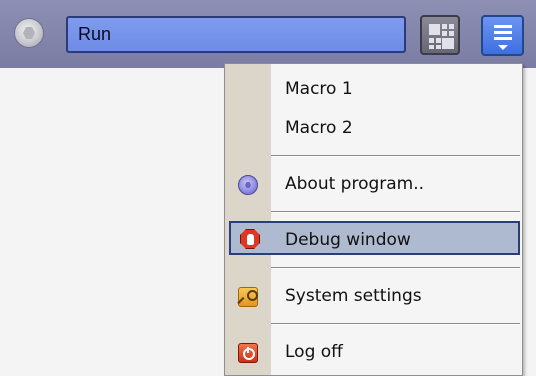 This screenshot has height=376, width=536. Describe the element at coordinates (248, 353) in the screenshot. I see `power-icon` at that location.